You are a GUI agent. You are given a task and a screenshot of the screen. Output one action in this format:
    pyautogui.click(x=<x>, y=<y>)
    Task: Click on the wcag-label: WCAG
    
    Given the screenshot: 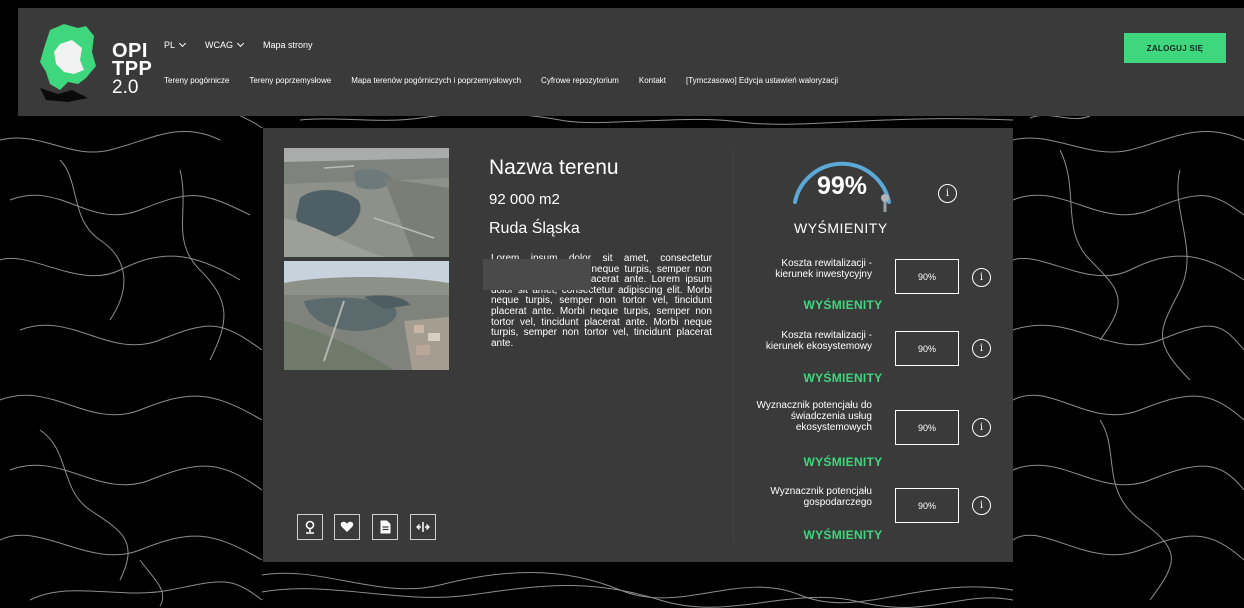 What is the action you would take?
    pyautogui.click(x=219, y=45)
    